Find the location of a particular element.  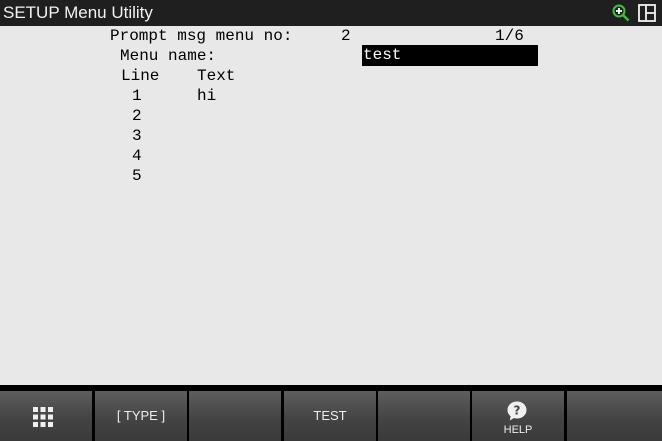

line-number: 1 is located at coordinates (137, 96).